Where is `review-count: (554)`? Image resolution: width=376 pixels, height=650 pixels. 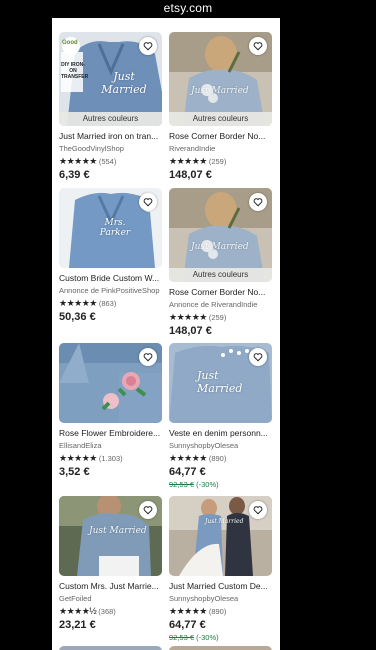 review-count: (554) is located at coordinates (107, 161).